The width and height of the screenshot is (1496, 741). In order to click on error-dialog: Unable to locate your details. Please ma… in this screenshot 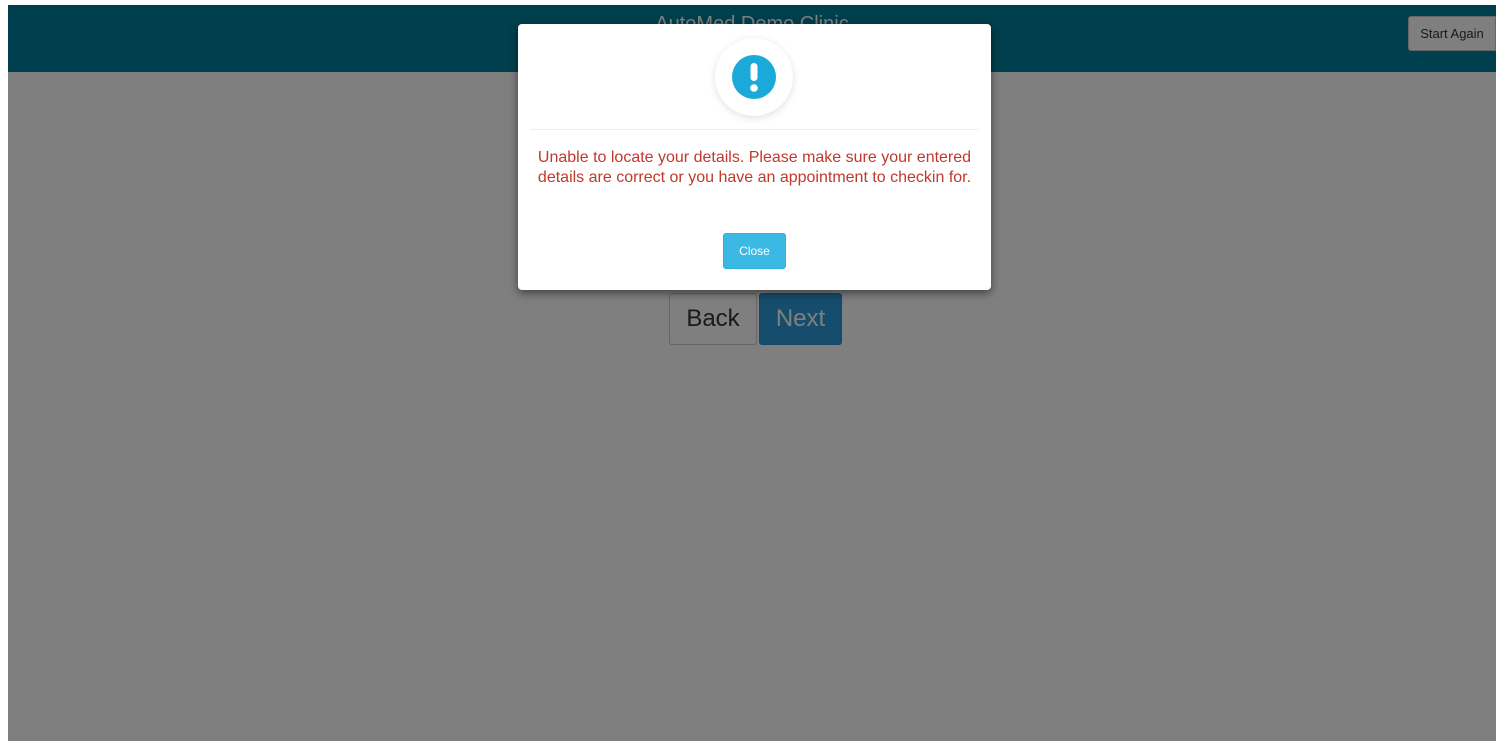, I will do `click(754, 157)`.